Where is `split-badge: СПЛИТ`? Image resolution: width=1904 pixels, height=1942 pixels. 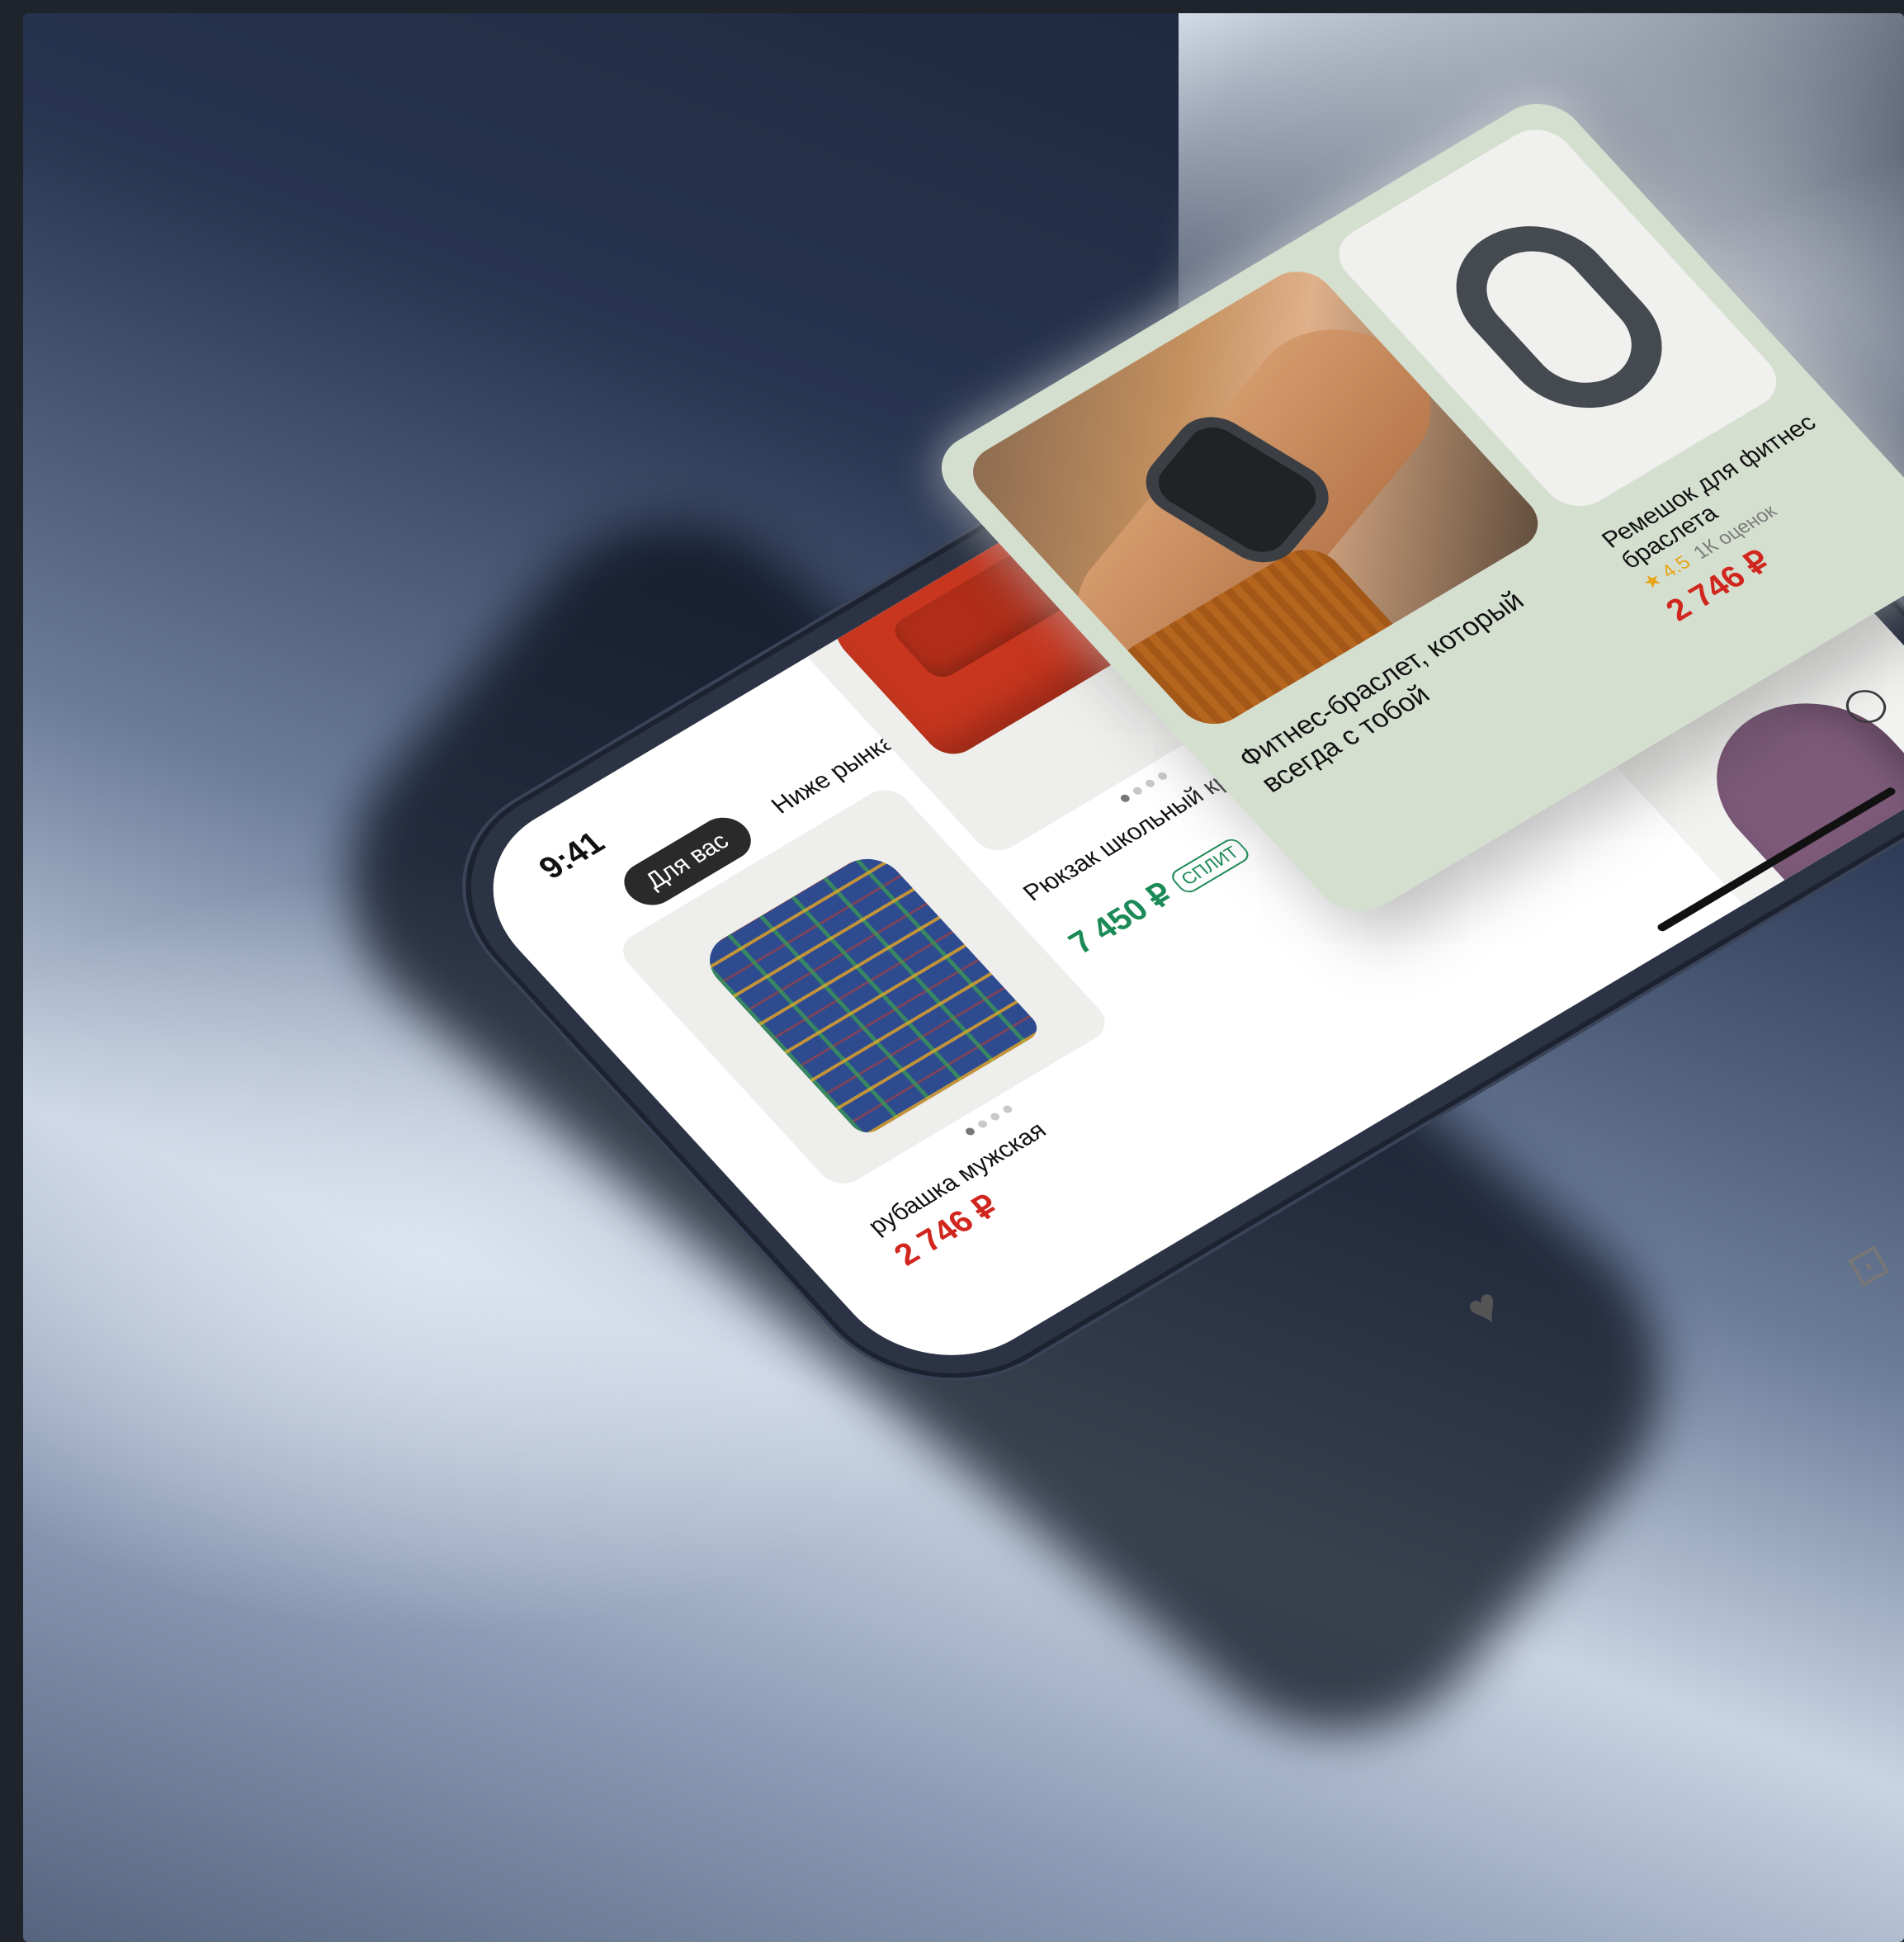
split-badge: СПЛИТ is located at coordinates (1210, 865).